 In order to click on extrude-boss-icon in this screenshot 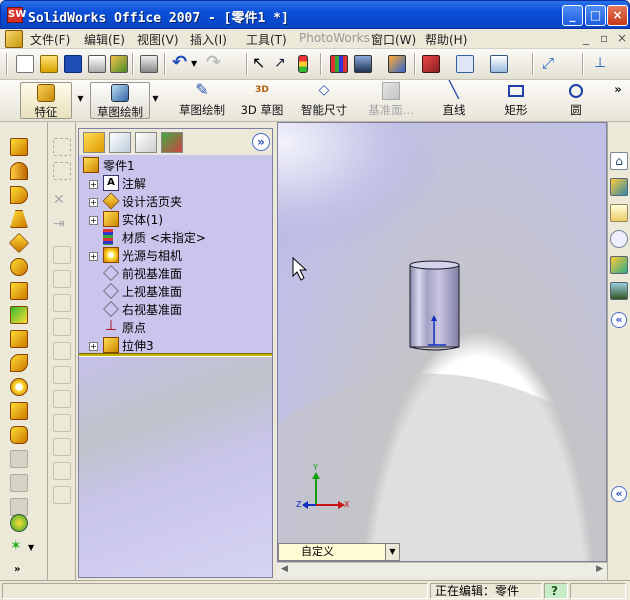, I will do `click(19, 147)`.